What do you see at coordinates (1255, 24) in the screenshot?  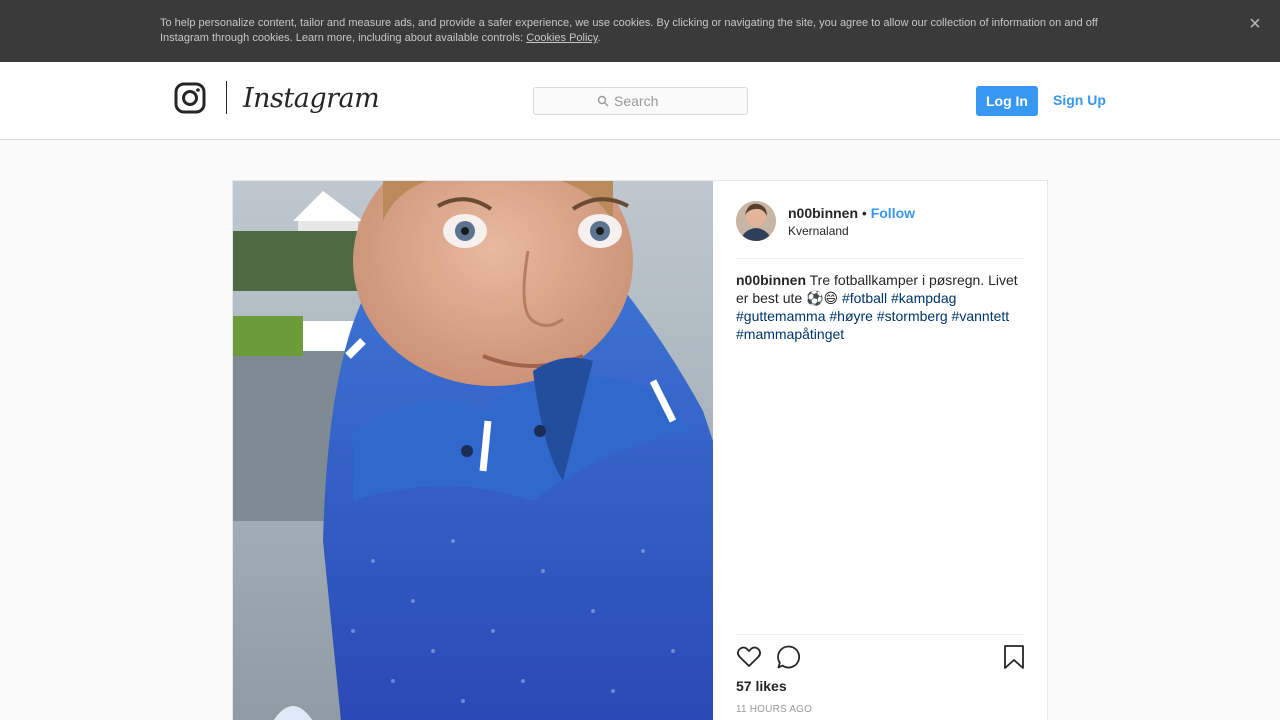 I see `close-icon: ×` at bounding box center [1255, 24].